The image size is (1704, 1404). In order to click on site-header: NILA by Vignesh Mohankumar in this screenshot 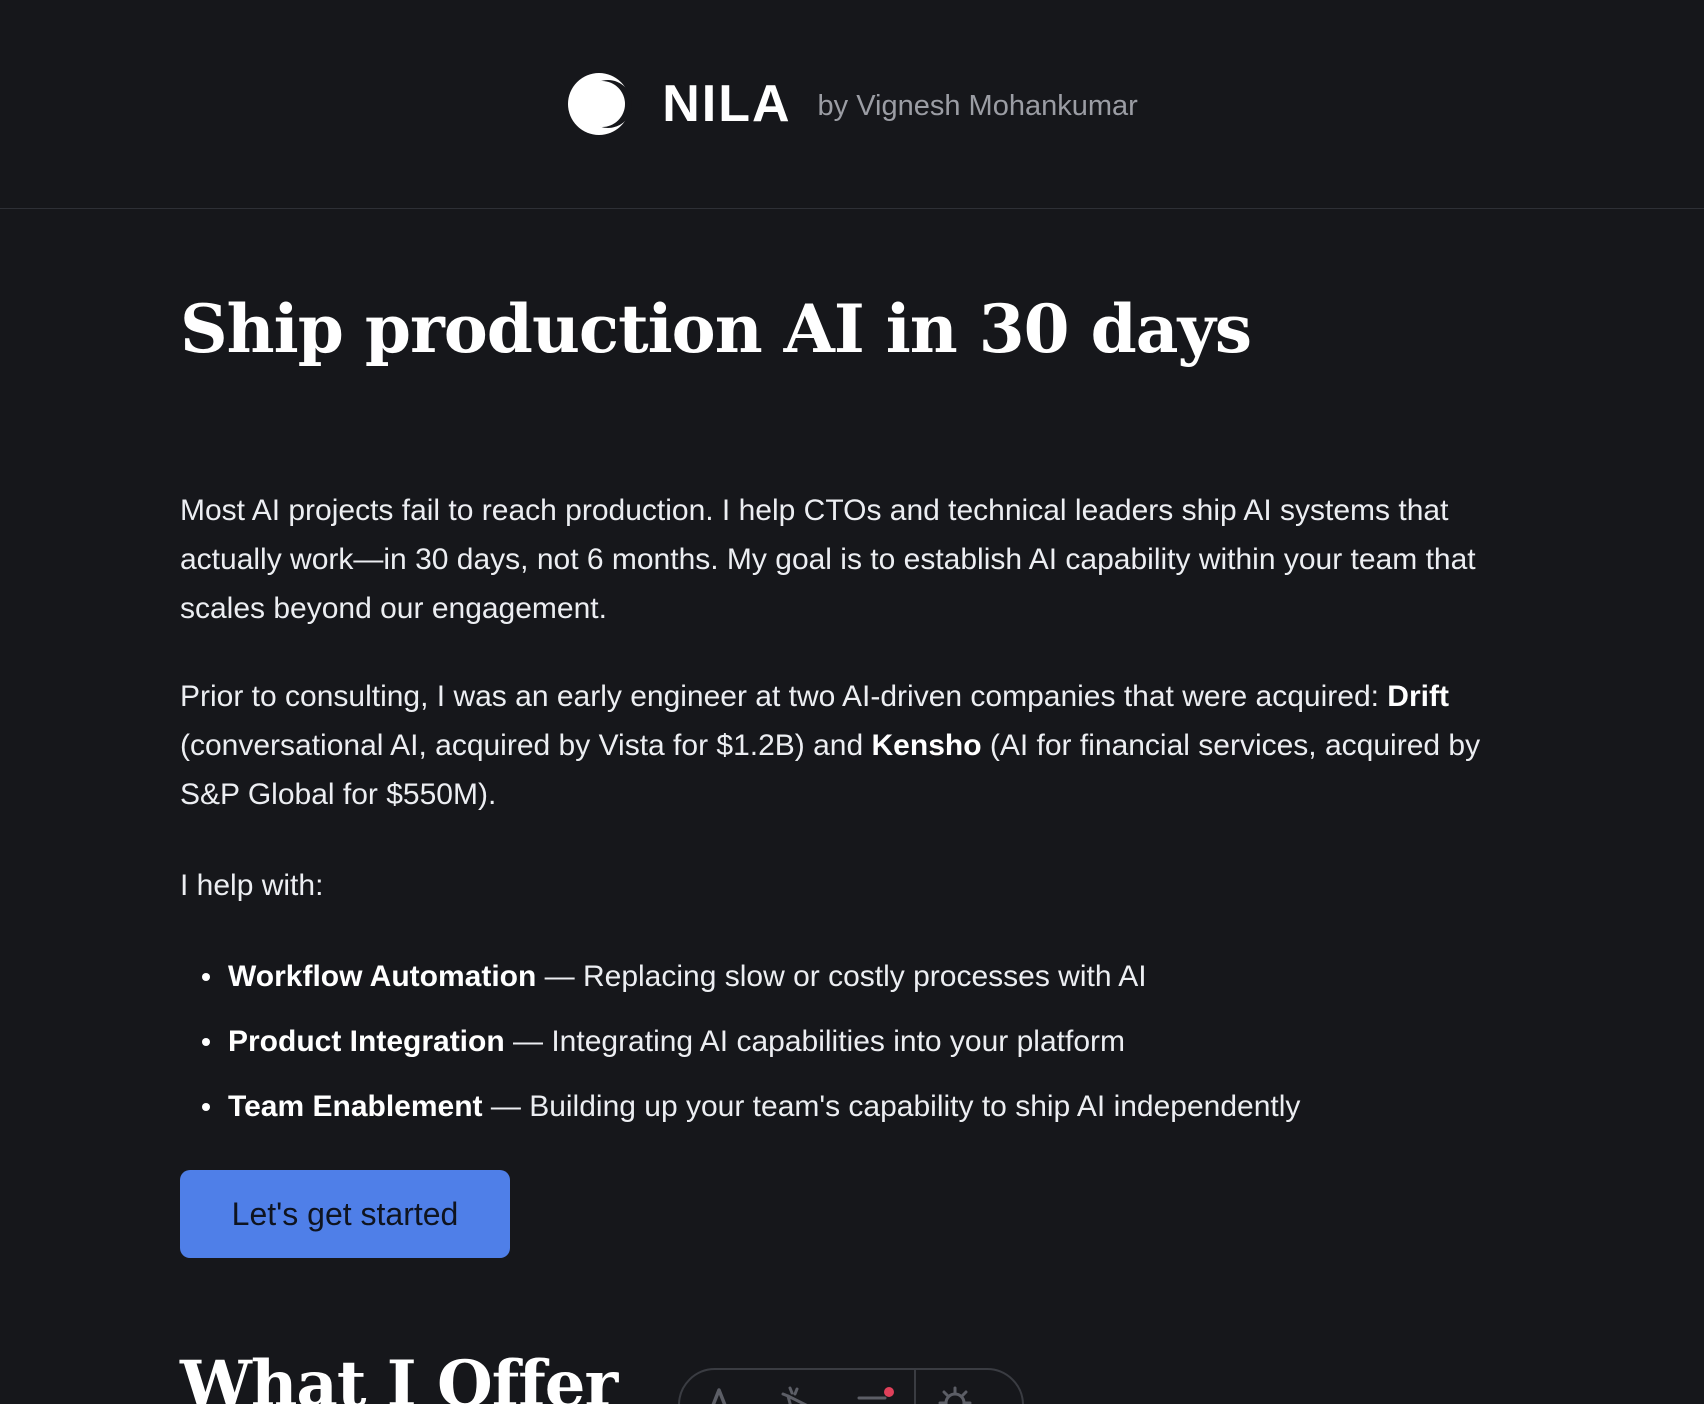, I will do `click(852, 104)`.